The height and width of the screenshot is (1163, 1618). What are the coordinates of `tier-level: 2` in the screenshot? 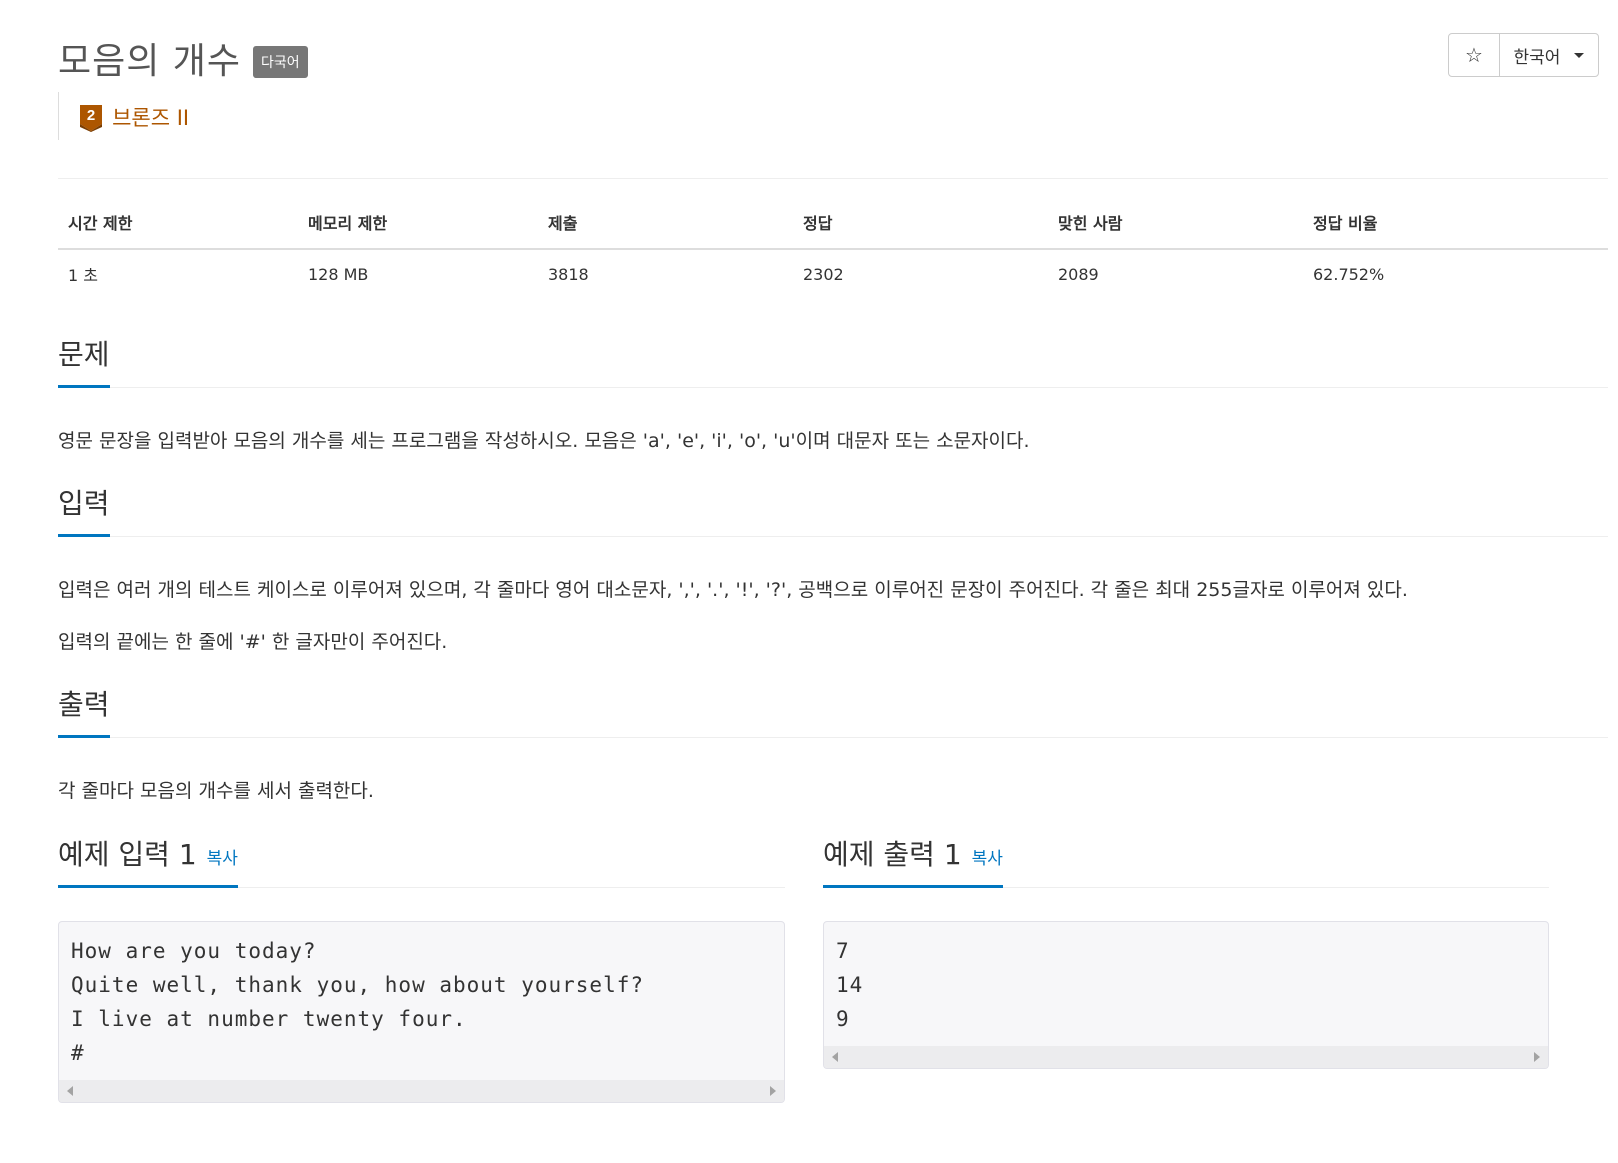 It's located at (91, 115).